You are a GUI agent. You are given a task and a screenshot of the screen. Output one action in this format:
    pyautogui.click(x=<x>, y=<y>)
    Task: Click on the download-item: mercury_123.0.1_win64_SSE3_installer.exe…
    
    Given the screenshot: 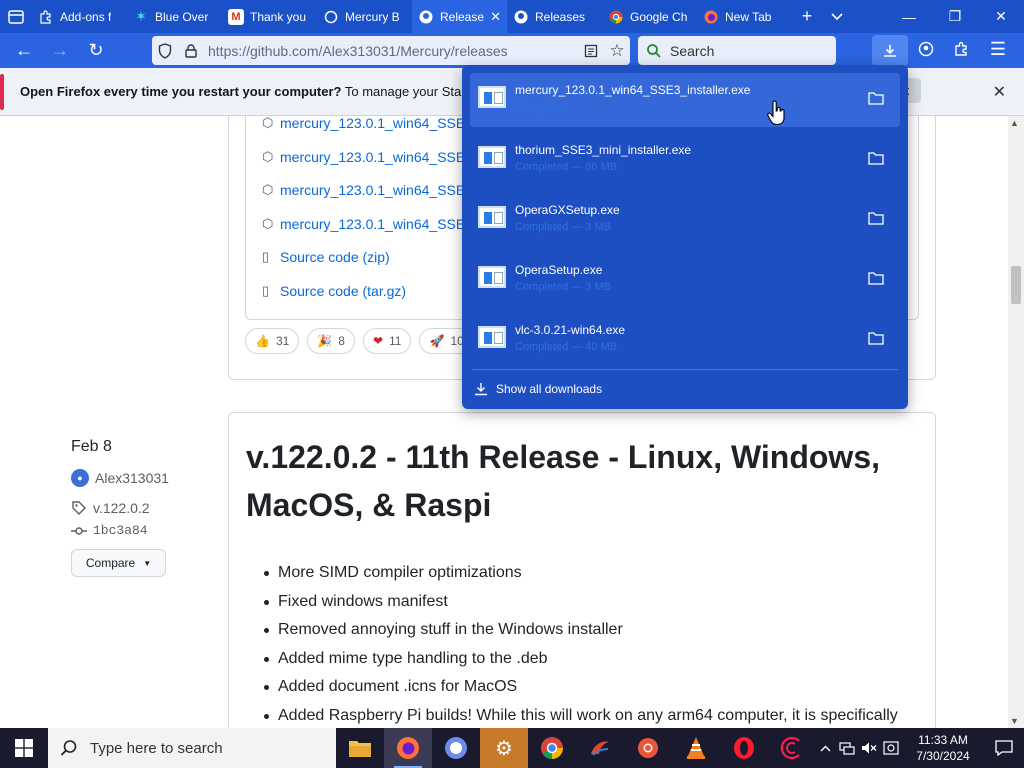 What is the action you would take?
    pyautogui.click(x=685, y=100)
    